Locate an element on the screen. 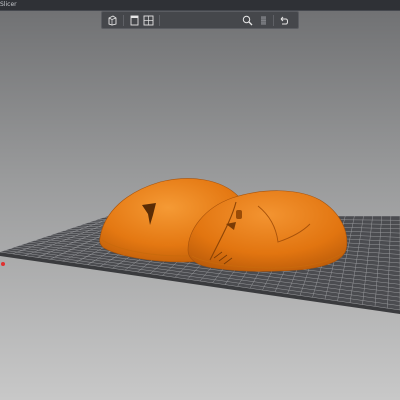  undo-icon is located at coordinates (284, 20).